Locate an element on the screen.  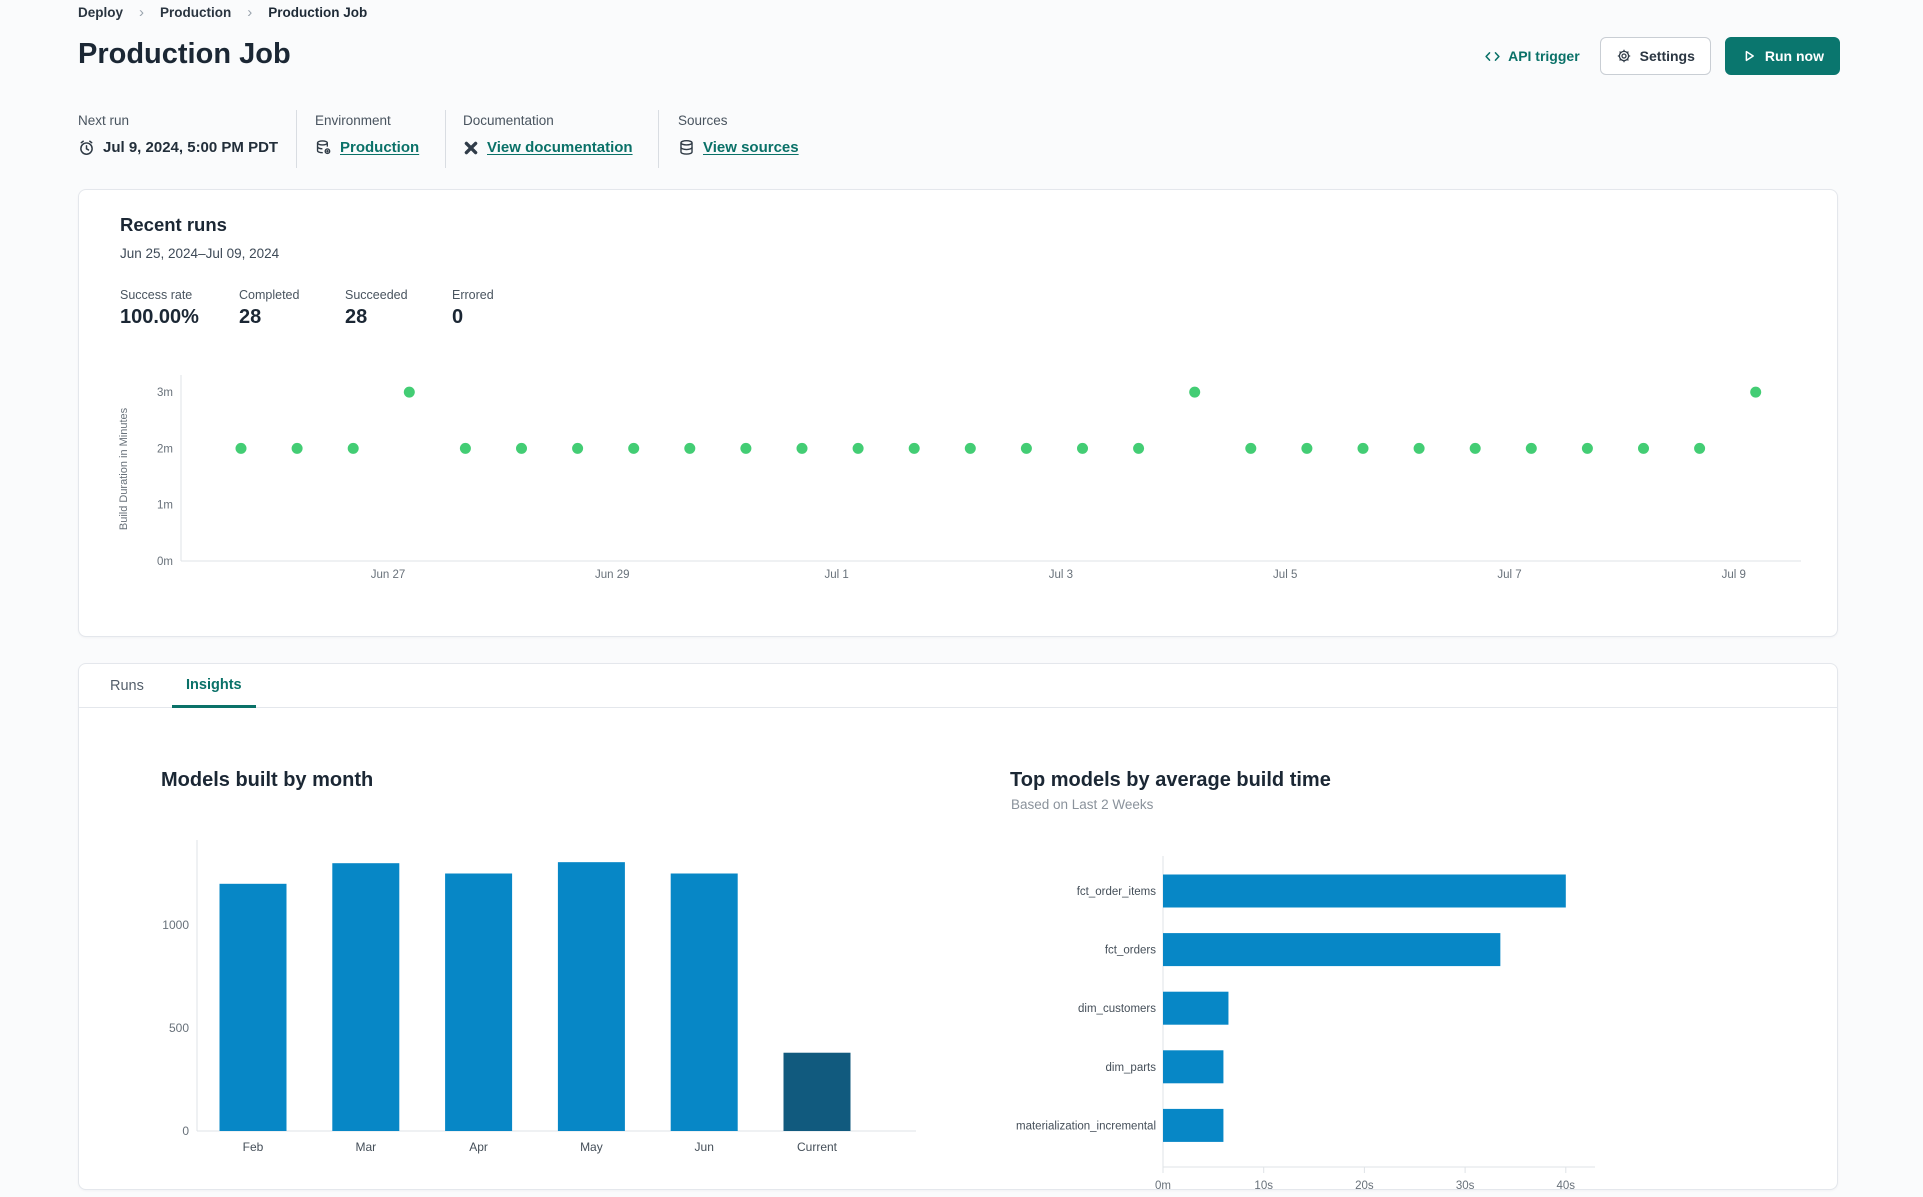
stat-succeeded: Succeeded 28 is located at coordinates (376, 308).